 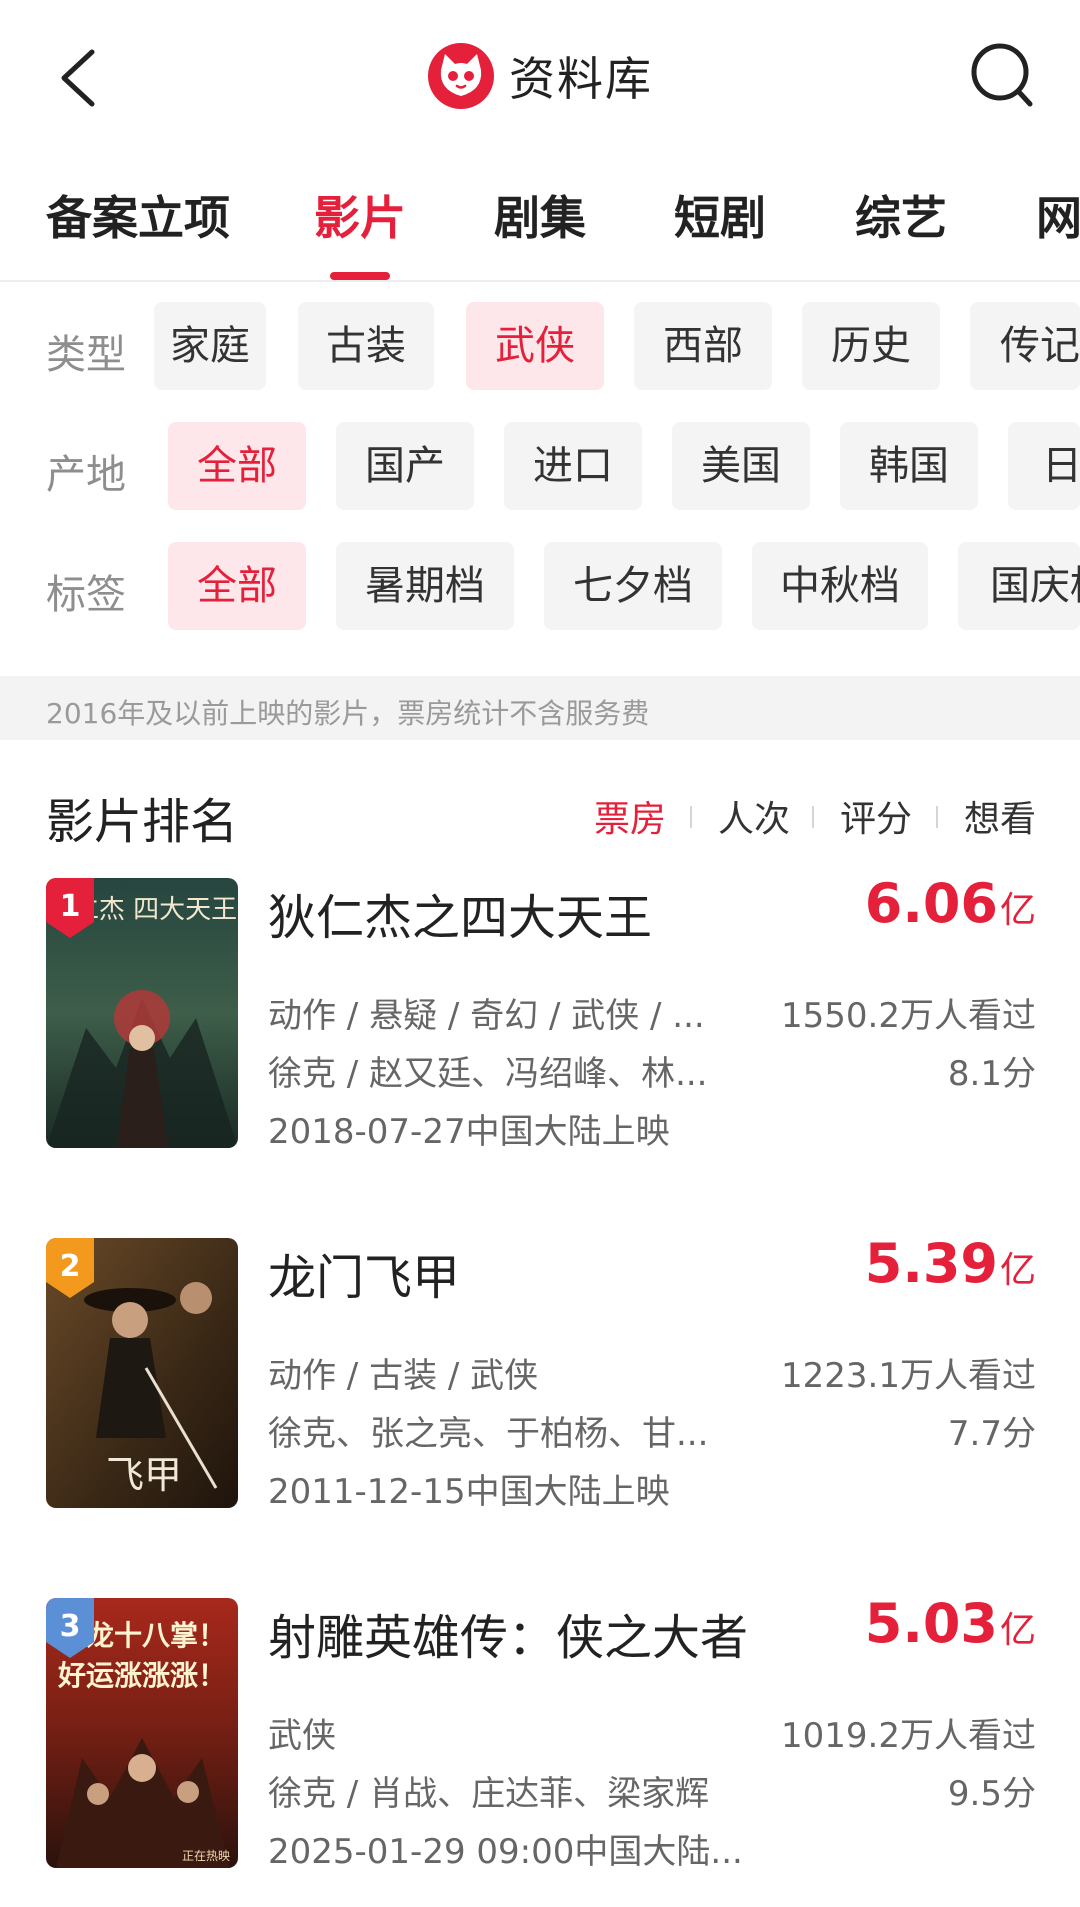 What do you see at coordinates (741, 466) in the screenshot?
I see `chip-region-usa: 美国` at bounding box center [741, 466].